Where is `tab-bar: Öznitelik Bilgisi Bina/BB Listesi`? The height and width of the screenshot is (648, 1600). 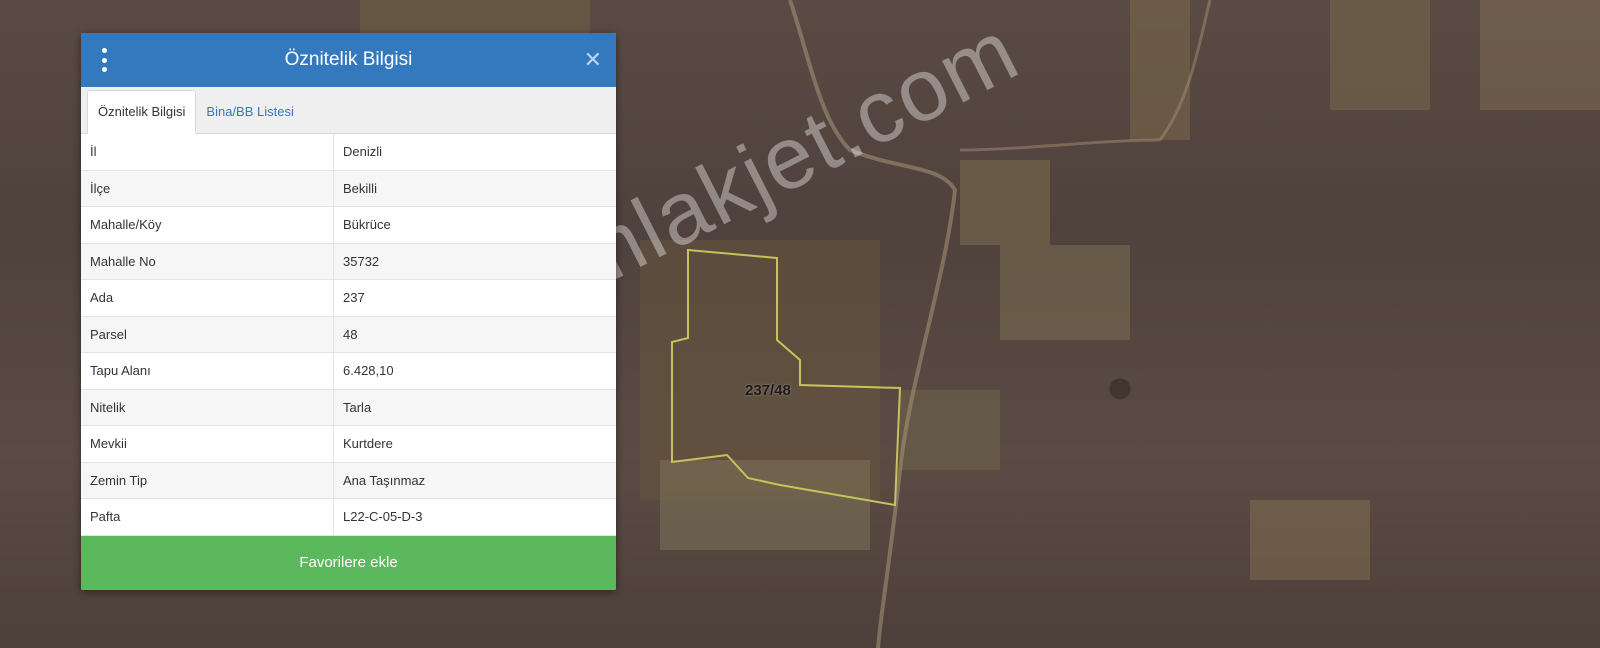
tab-bar: Öznitelik Bilgisi Bina/BB Listesi is located at coordinates (348, 110).